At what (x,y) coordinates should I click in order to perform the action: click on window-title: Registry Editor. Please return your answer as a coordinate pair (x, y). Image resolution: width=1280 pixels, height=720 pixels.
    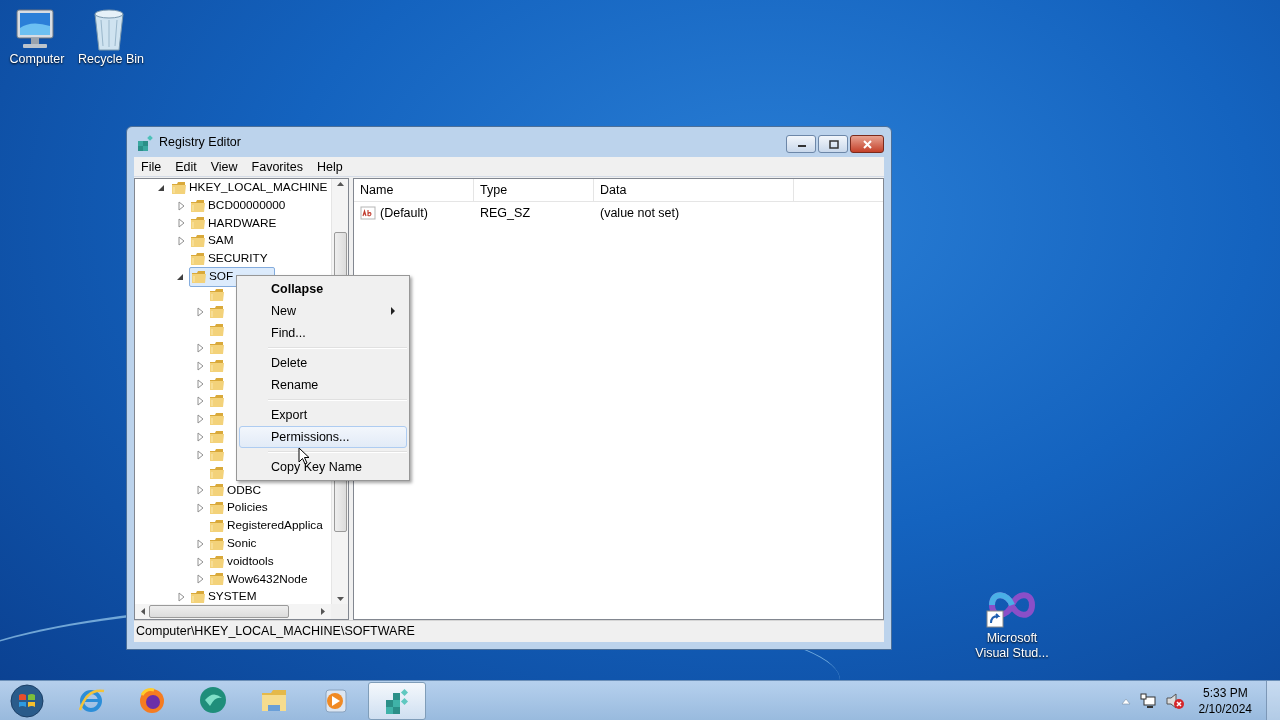
    Looking at the image, I should click on (200, 142).